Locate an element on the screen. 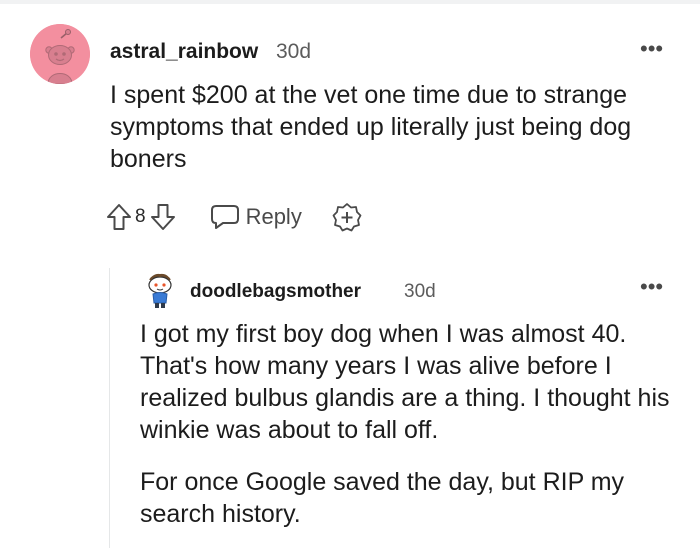 This screenshot has width=700, height=548. reply-author: doodlebagsmother is located at coordinates (275, 292).